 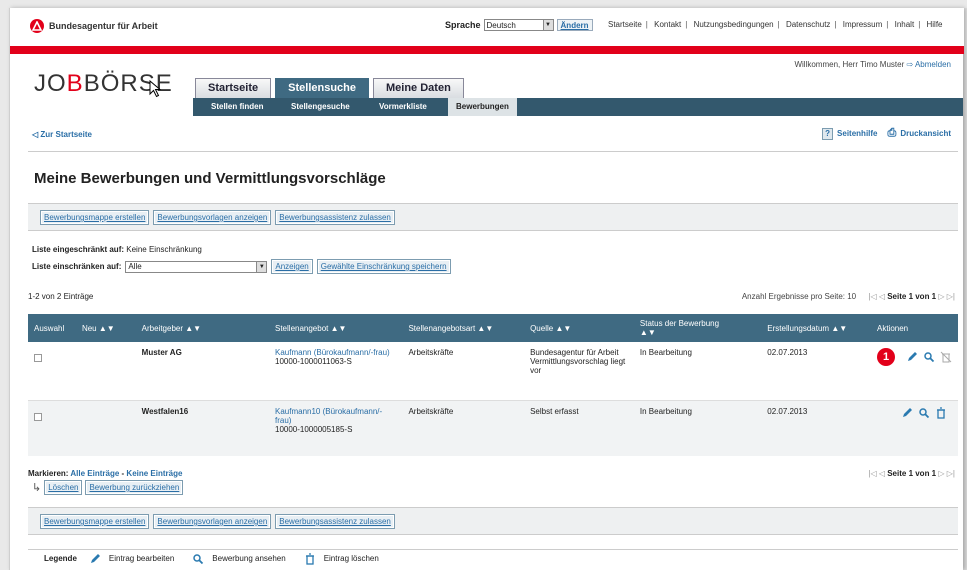 What do you see at coordinates (314, 429) in the screenshot?
I see `offer-id: 10000-1000005185-S` at bounding box center [314, 429].